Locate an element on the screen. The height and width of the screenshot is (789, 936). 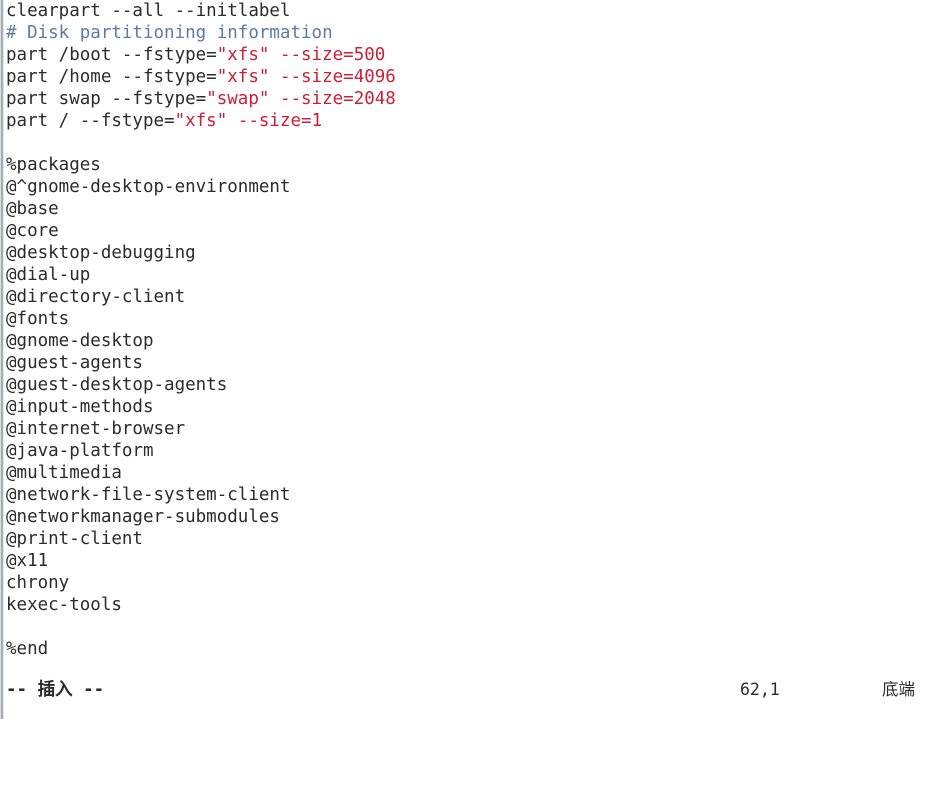
code-line: @networkmanager-submodules is located at coordinates (468, 517).